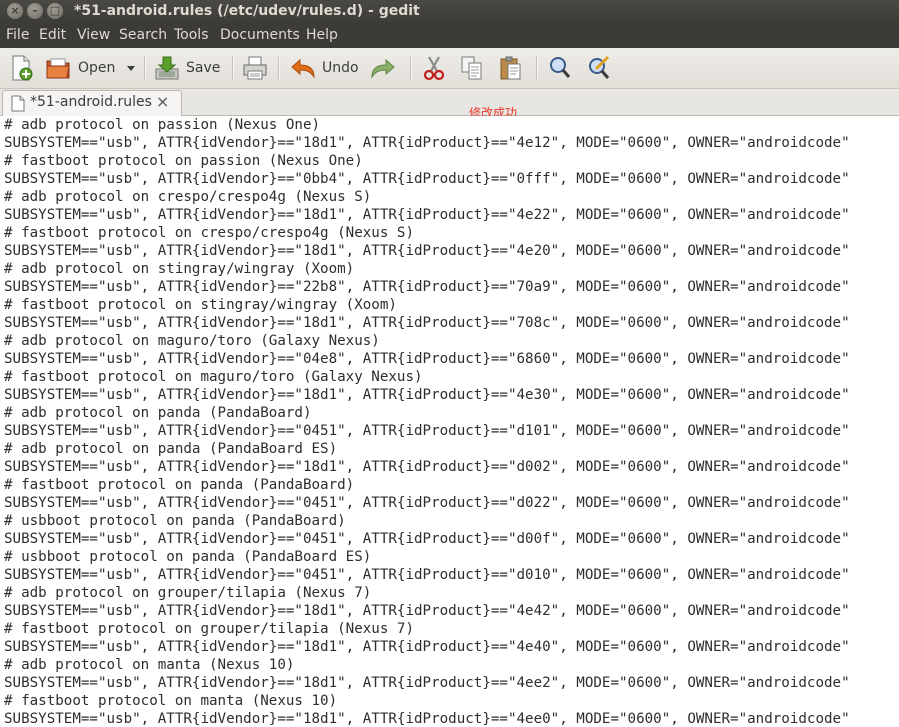 The height and width of the screenshot is (727, 899). What do you see at coordinates (18, 105) in the screenshot?
I see `text-file-icon` at bounding box center [18, 105].